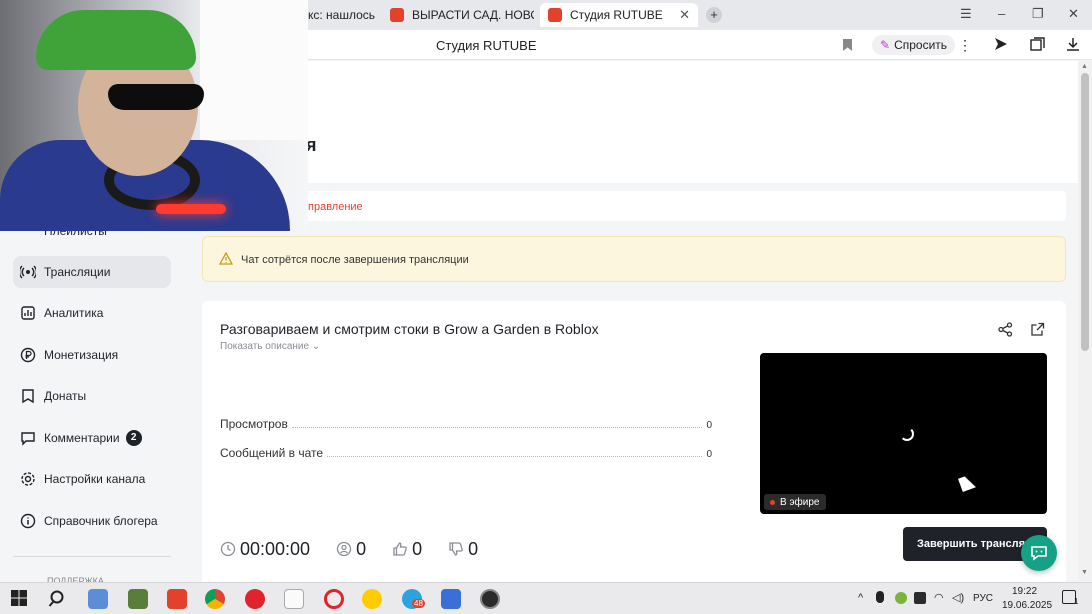 The width and height of the screenshot is (1092, 614). I want to click on opera-gx-icon, so click(334, 599).